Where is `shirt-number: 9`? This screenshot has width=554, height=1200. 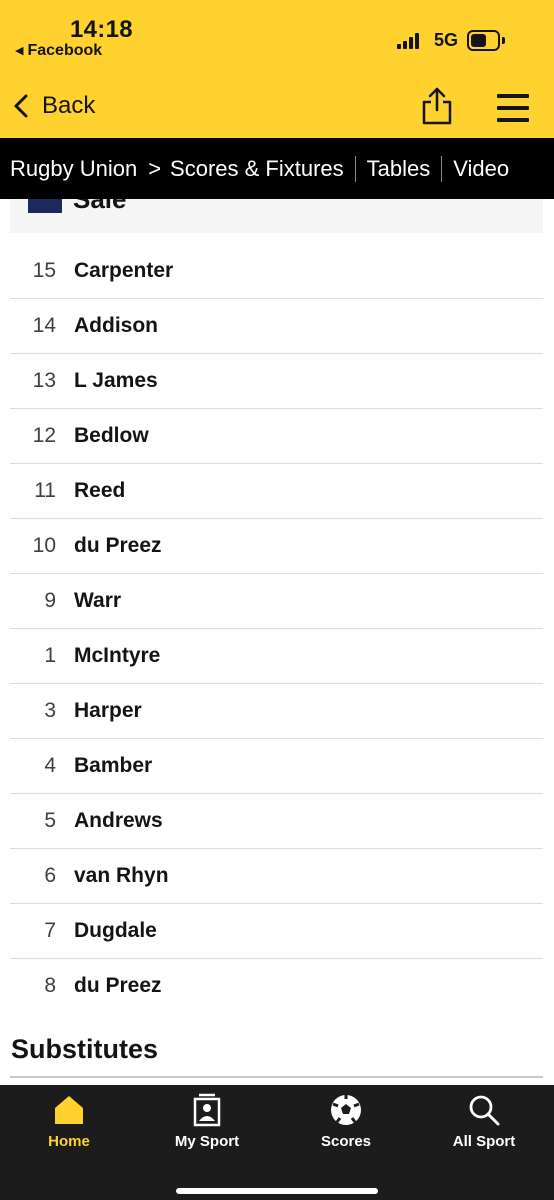 shirt-number: 9 is located at coordinates (50, 600).